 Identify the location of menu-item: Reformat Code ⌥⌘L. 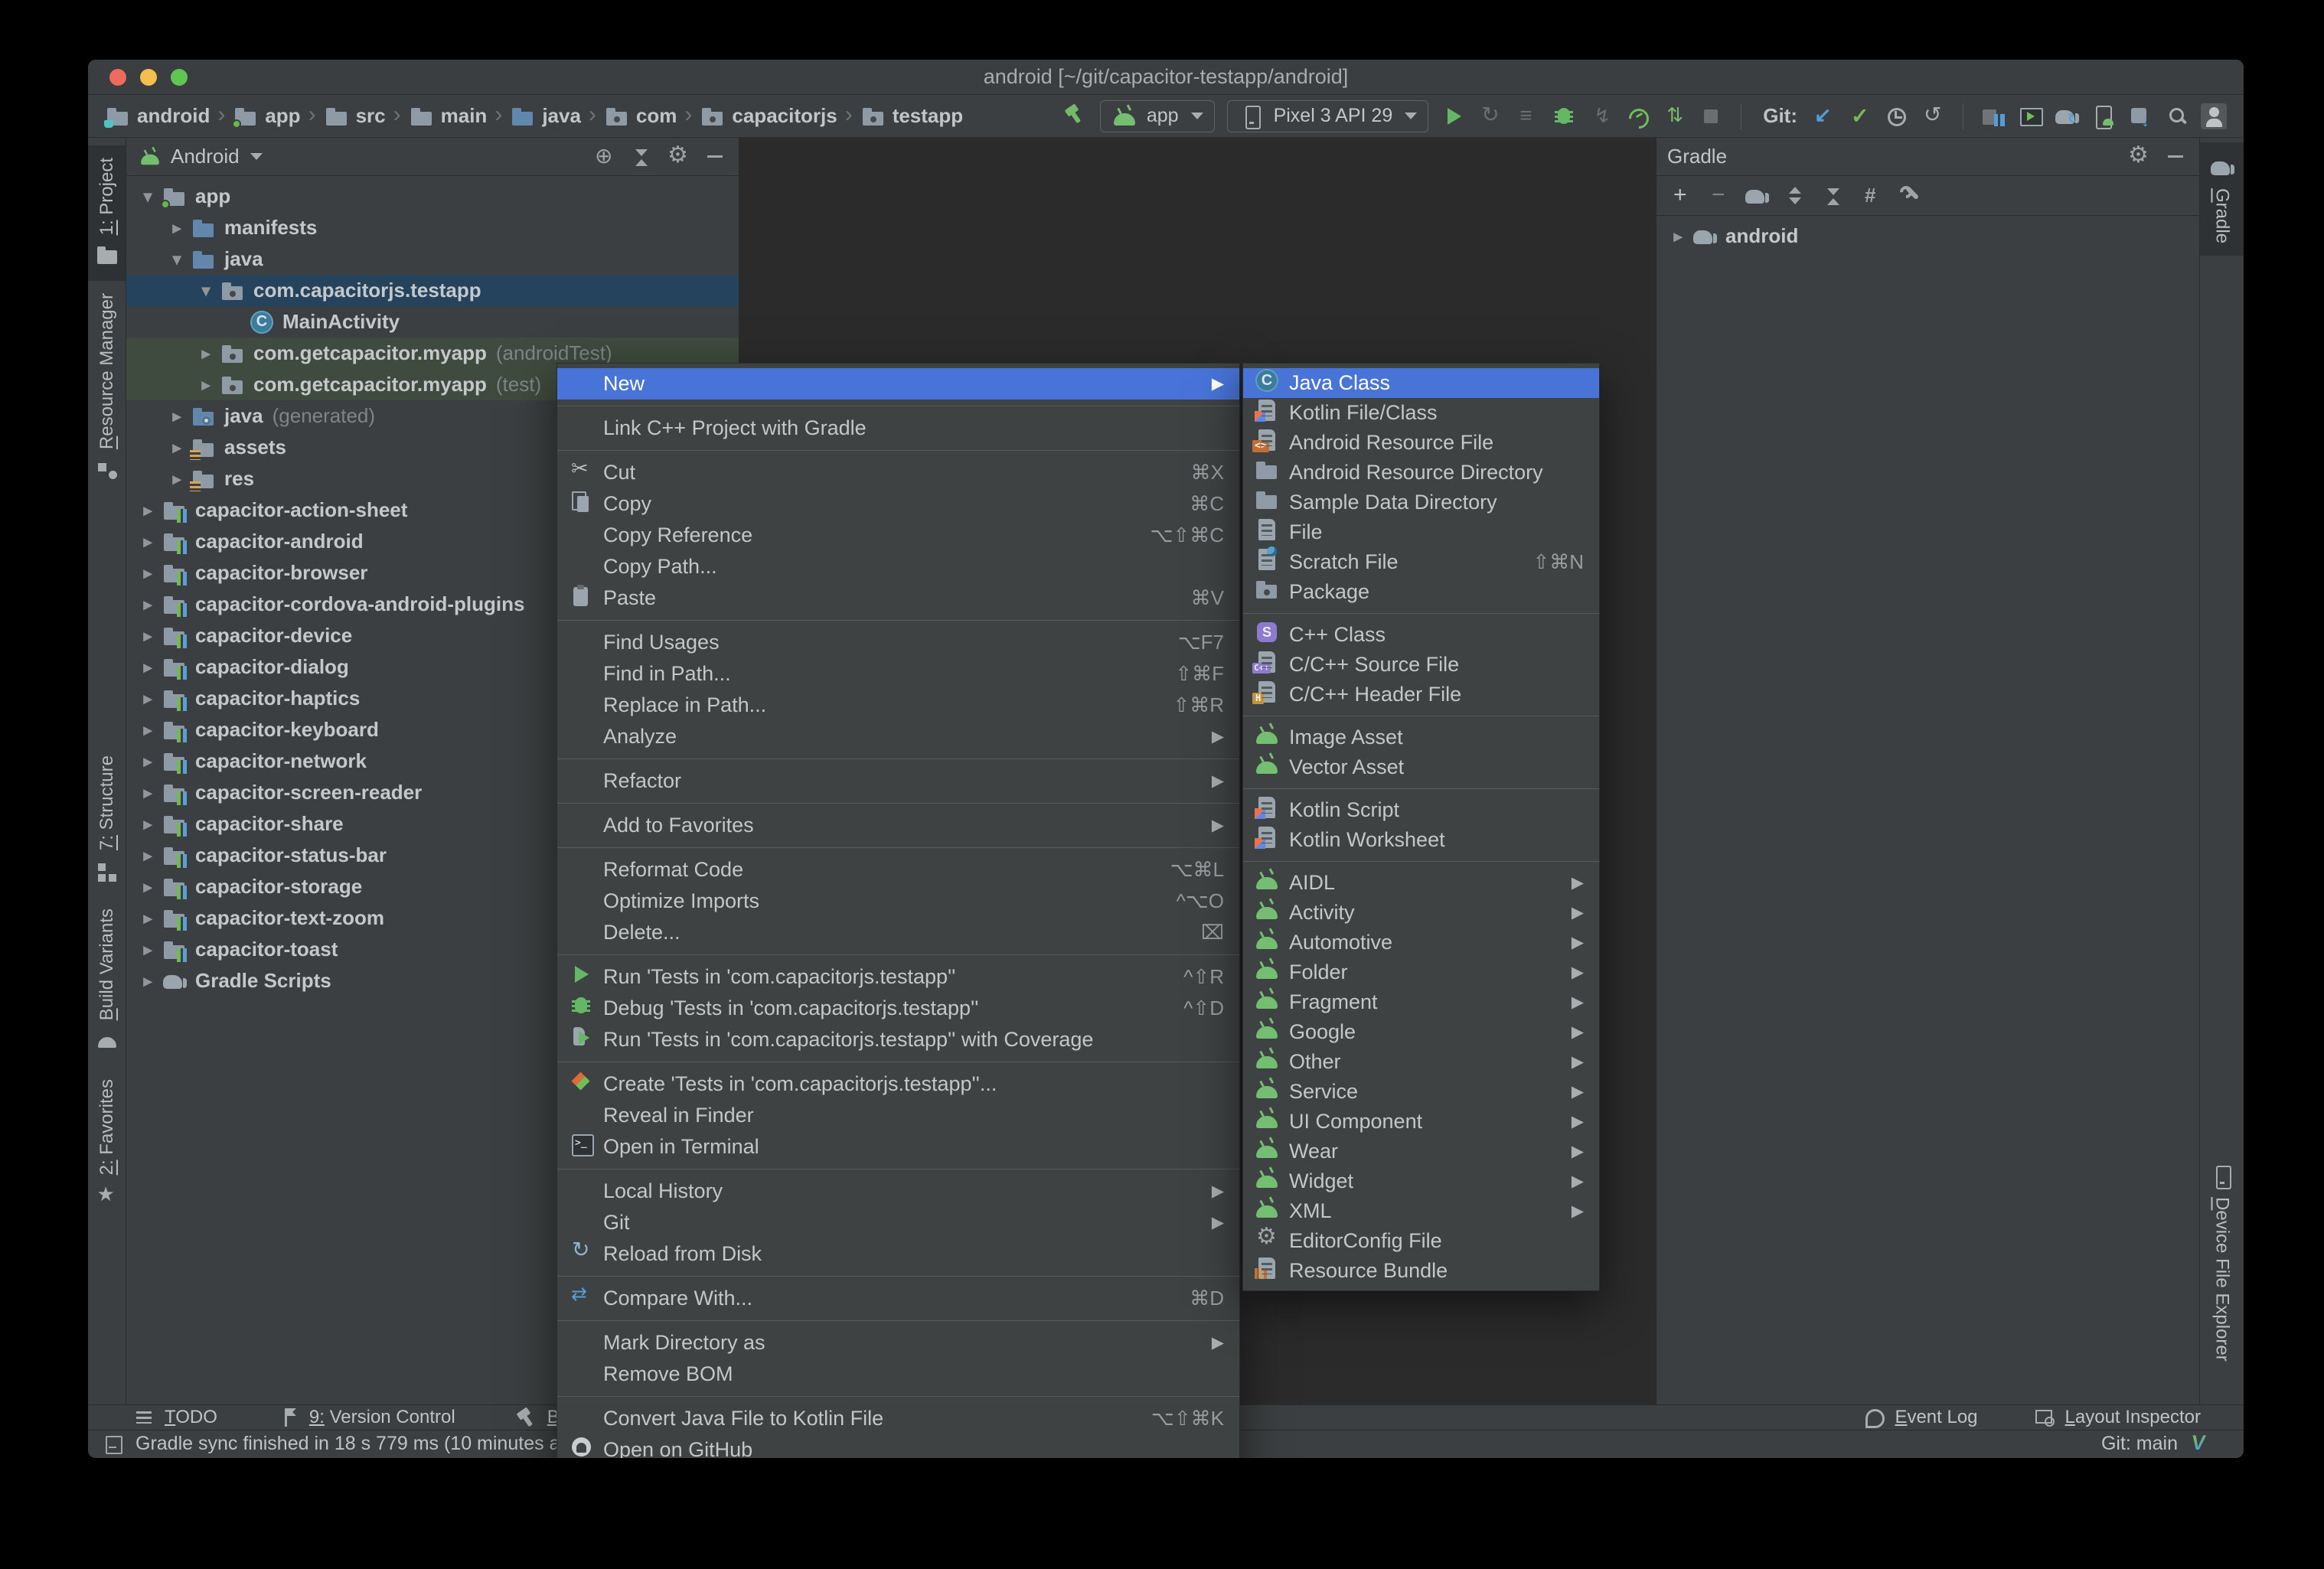
(898, 870).